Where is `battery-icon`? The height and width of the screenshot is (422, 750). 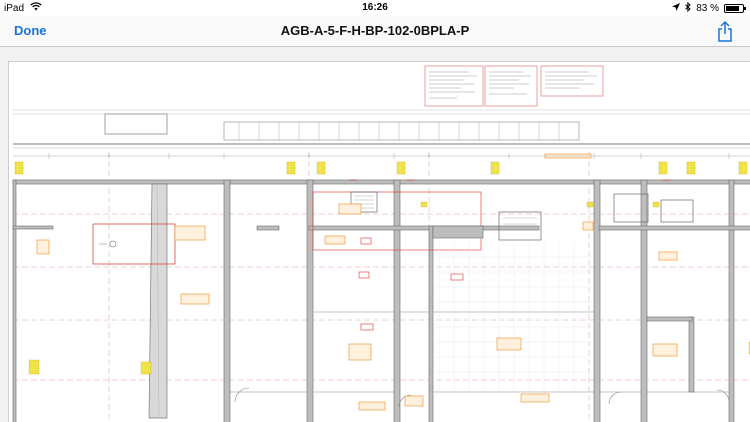
battery-icon is located at coordinates (735, 8).